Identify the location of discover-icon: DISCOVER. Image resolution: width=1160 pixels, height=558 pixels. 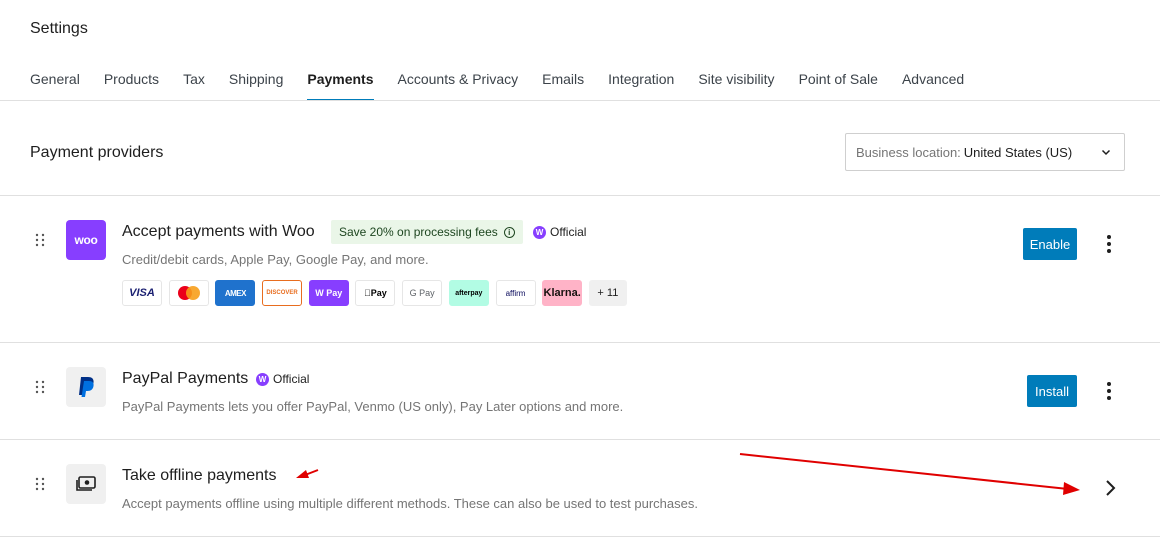
(282, 293).